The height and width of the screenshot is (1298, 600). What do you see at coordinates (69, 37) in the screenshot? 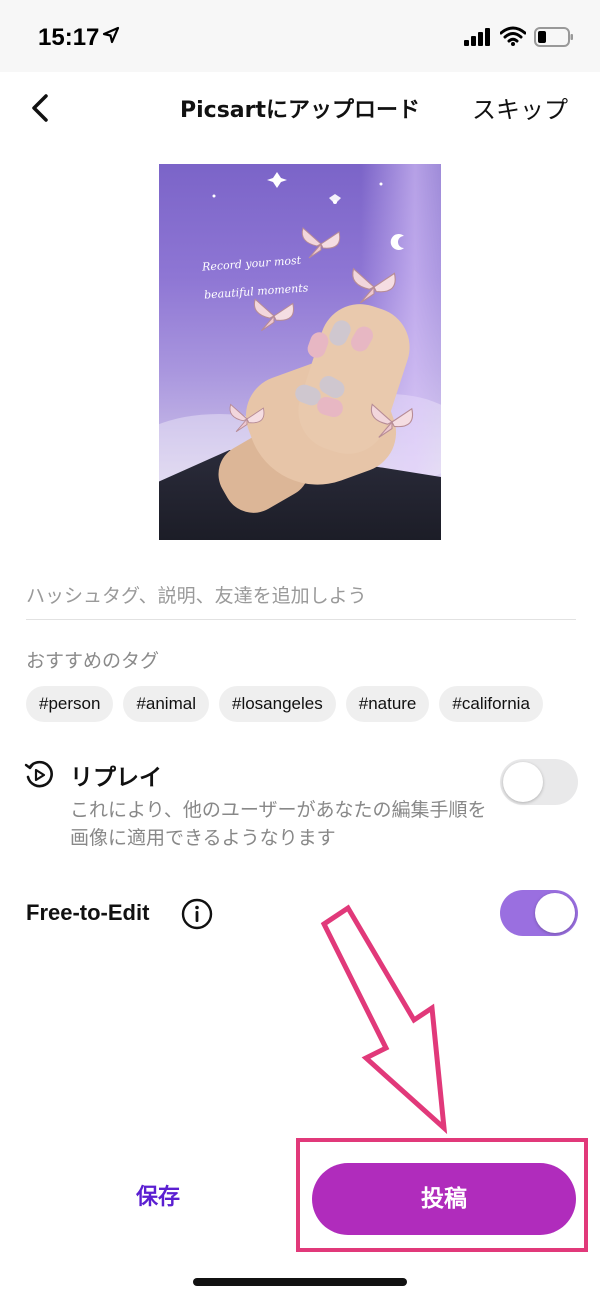
I see `status-time: 15:17` at bounding box center [69, 37].